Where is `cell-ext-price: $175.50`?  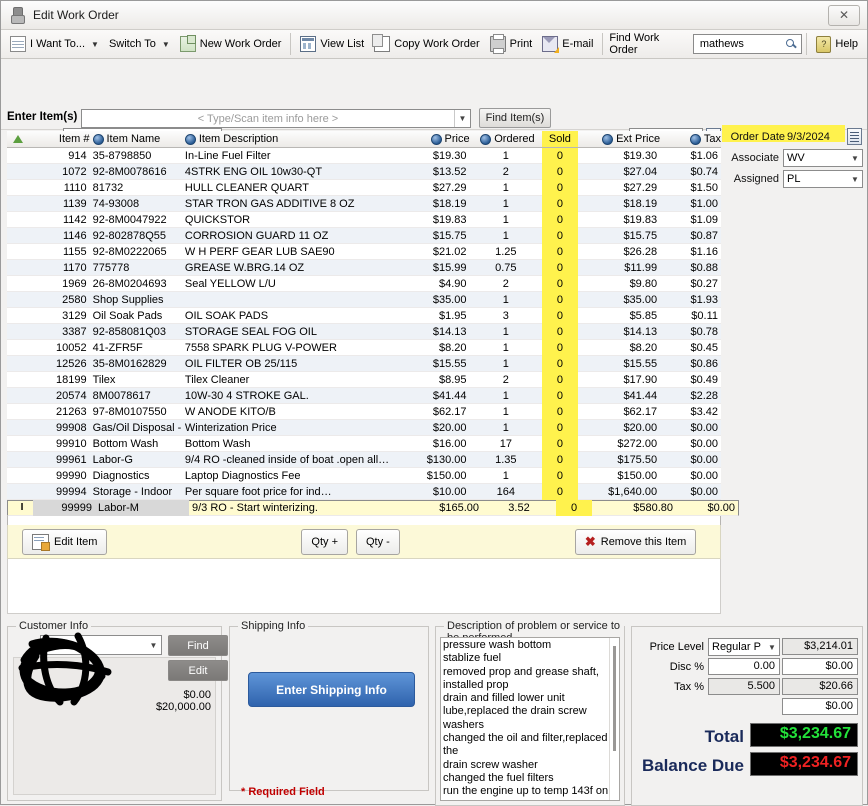 cell-ext-price: $175.50 is located at coordinates (637, 459).